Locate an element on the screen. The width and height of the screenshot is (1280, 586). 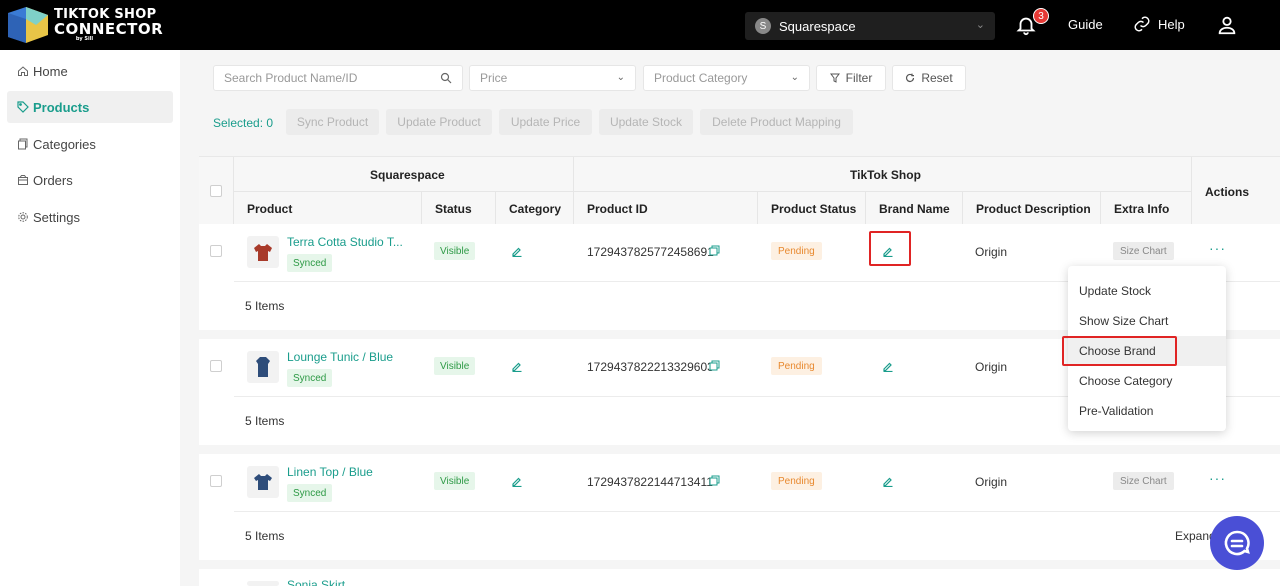
gear-icon is located at coordinates (23, 217).